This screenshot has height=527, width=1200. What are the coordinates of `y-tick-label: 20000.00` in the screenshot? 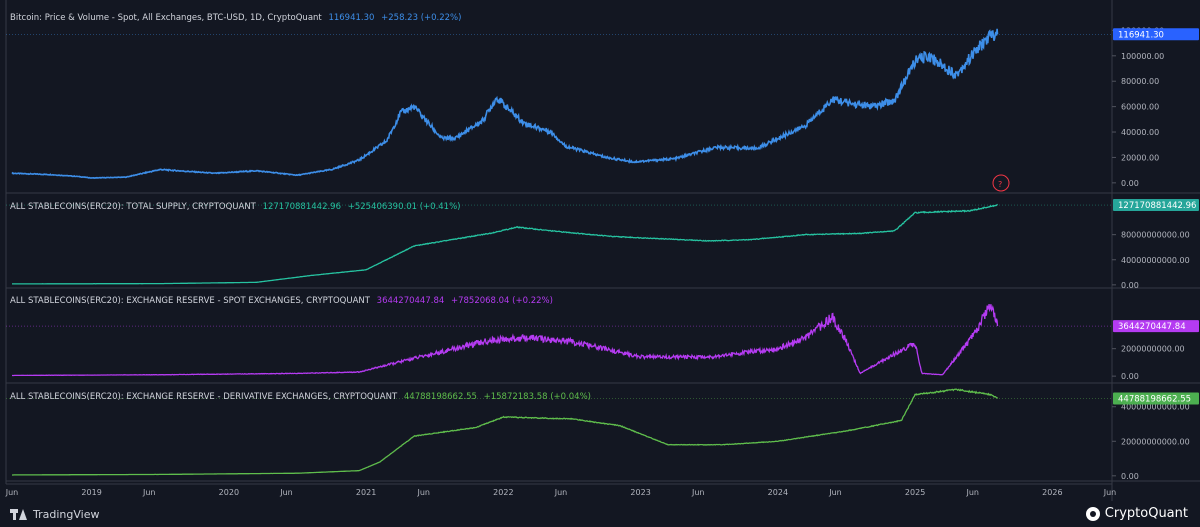 It's located at (1140, 157).